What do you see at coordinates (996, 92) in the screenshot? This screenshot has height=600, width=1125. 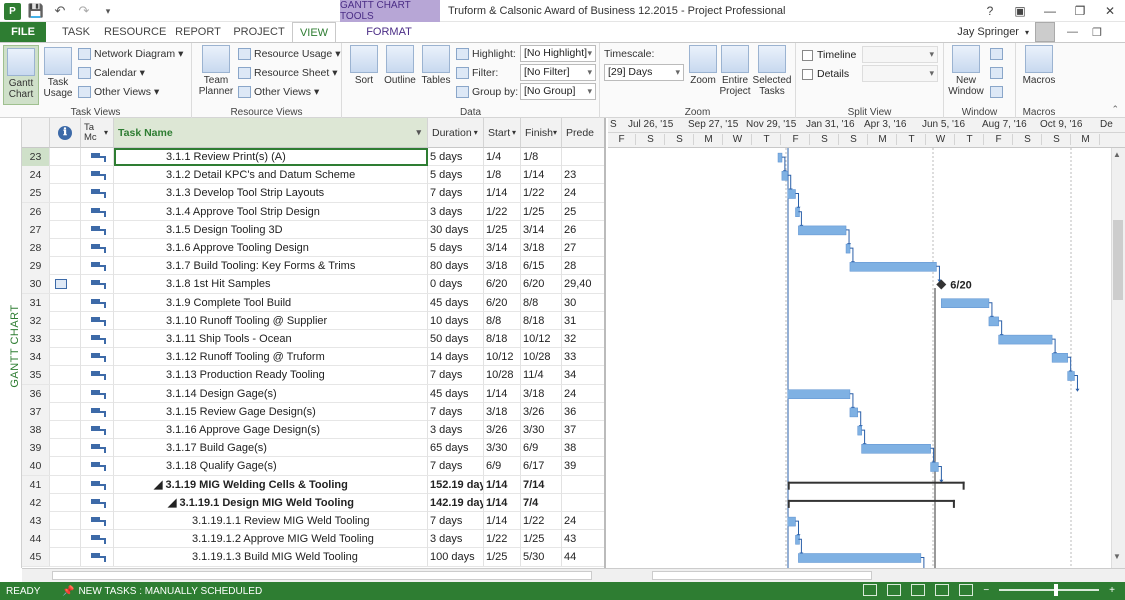 I see `switch-windows-icon` at bounding box center [996, 92].